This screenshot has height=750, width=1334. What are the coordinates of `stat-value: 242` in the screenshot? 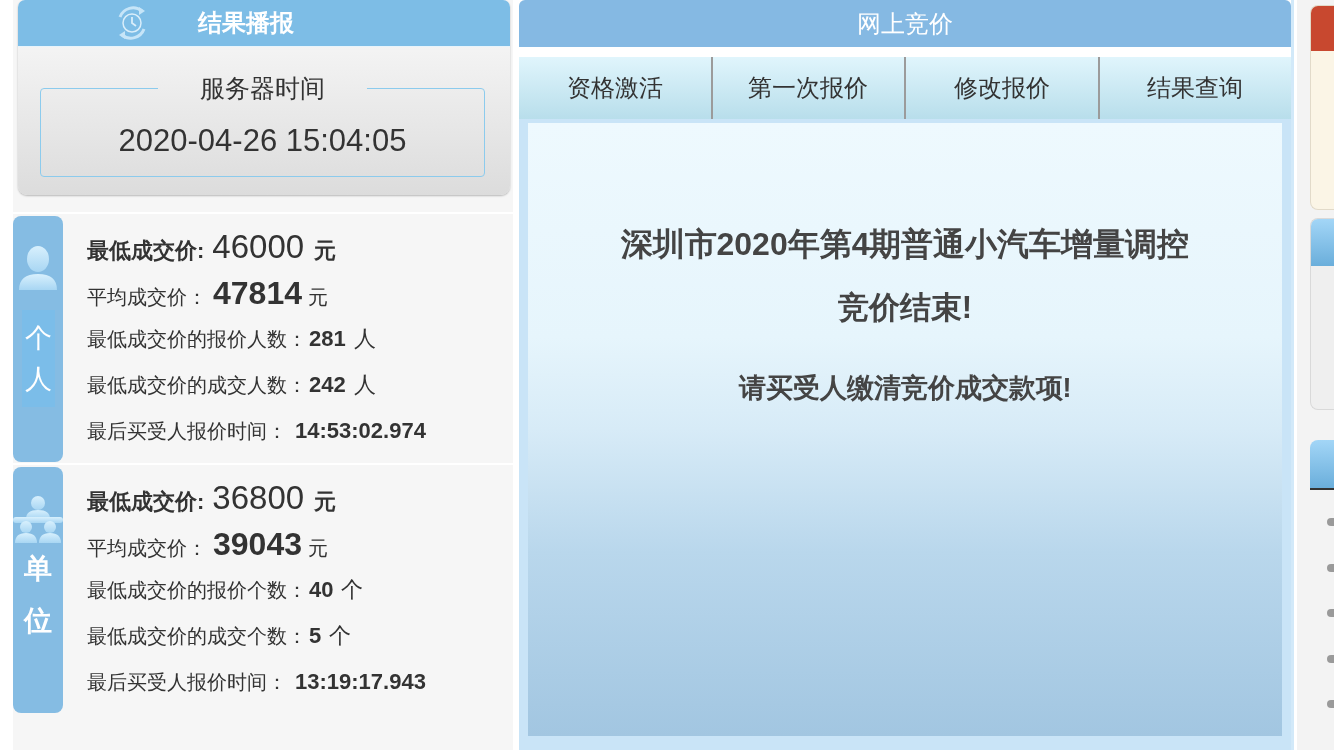 It's located at (327, 385).